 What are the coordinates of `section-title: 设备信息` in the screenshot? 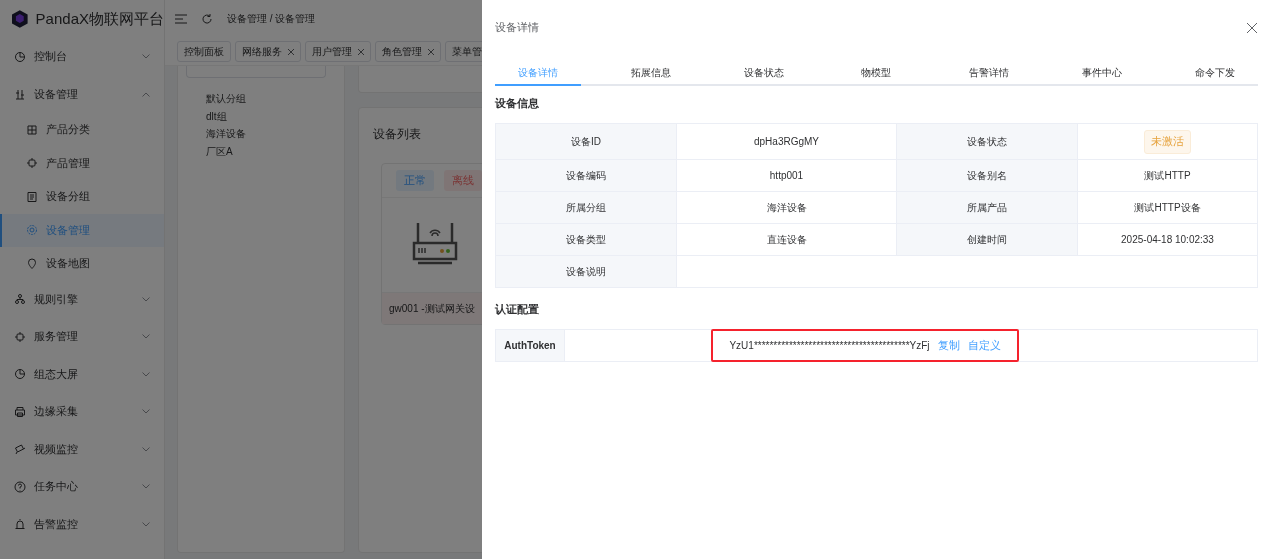 It's located at (517, 103).